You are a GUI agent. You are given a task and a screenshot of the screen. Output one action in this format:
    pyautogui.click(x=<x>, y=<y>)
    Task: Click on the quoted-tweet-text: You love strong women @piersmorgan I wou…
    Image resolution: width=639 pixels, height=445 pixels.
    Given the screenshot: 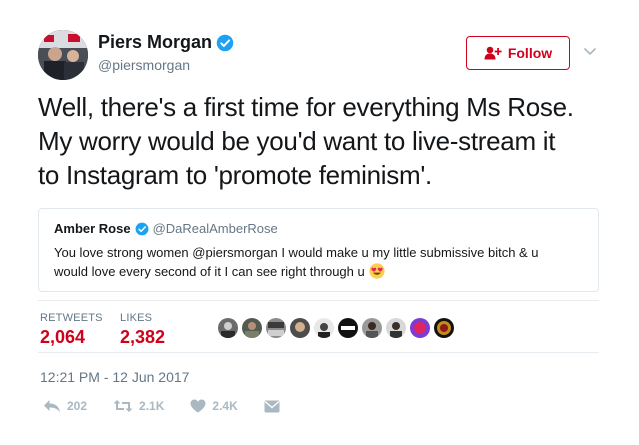 What is the action you would take?
    pyautogui.click(x=319, y=262)
    